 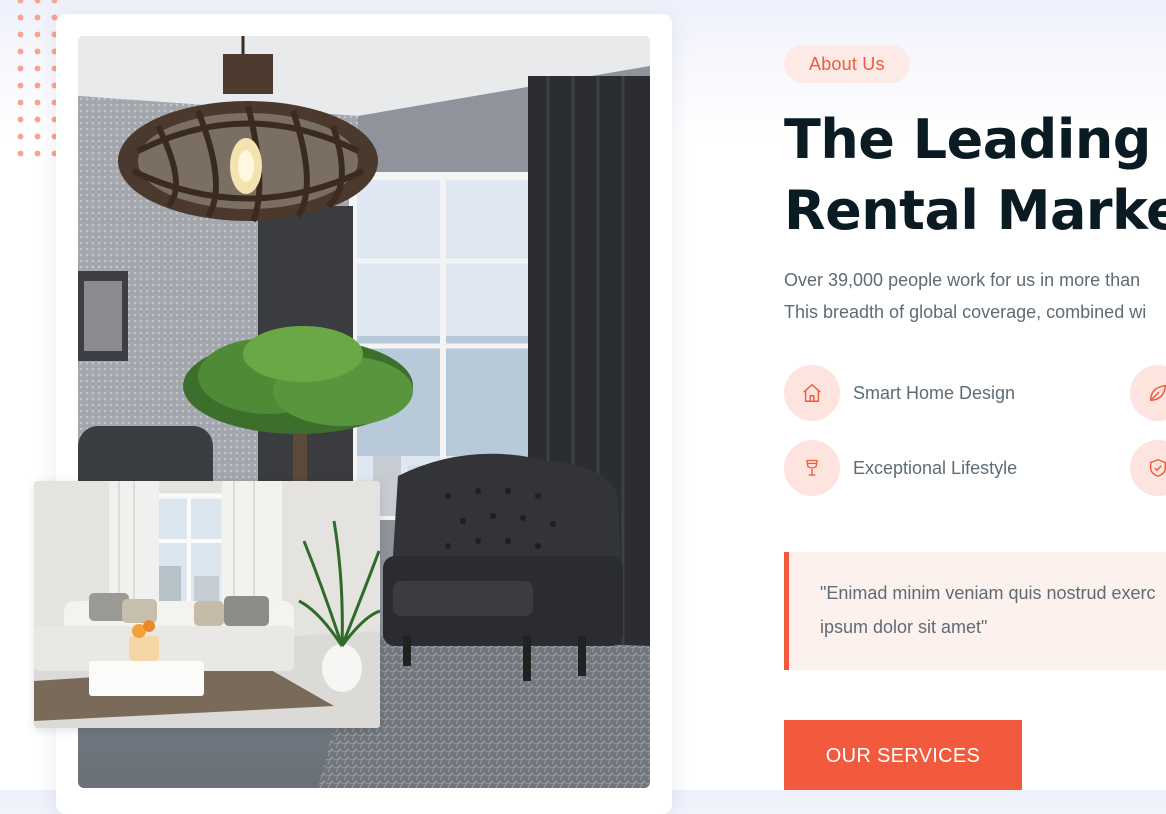 What do you see at coordinates (975, 210) in the screenshot?
I see `headline-line-2: Rental Market` at bounding box center [975, 210].